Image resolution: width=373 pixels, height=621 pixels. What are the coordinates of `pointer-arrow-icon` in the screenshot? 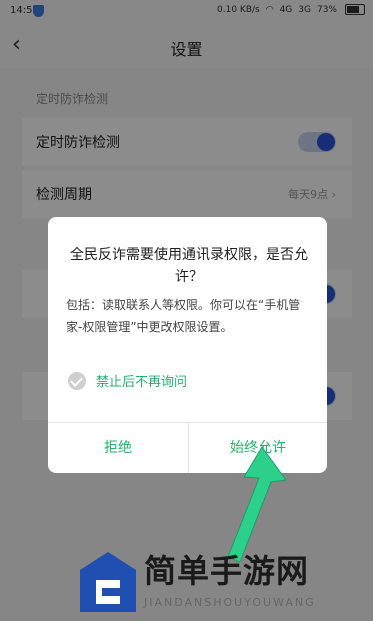 It's located at (257, 504).